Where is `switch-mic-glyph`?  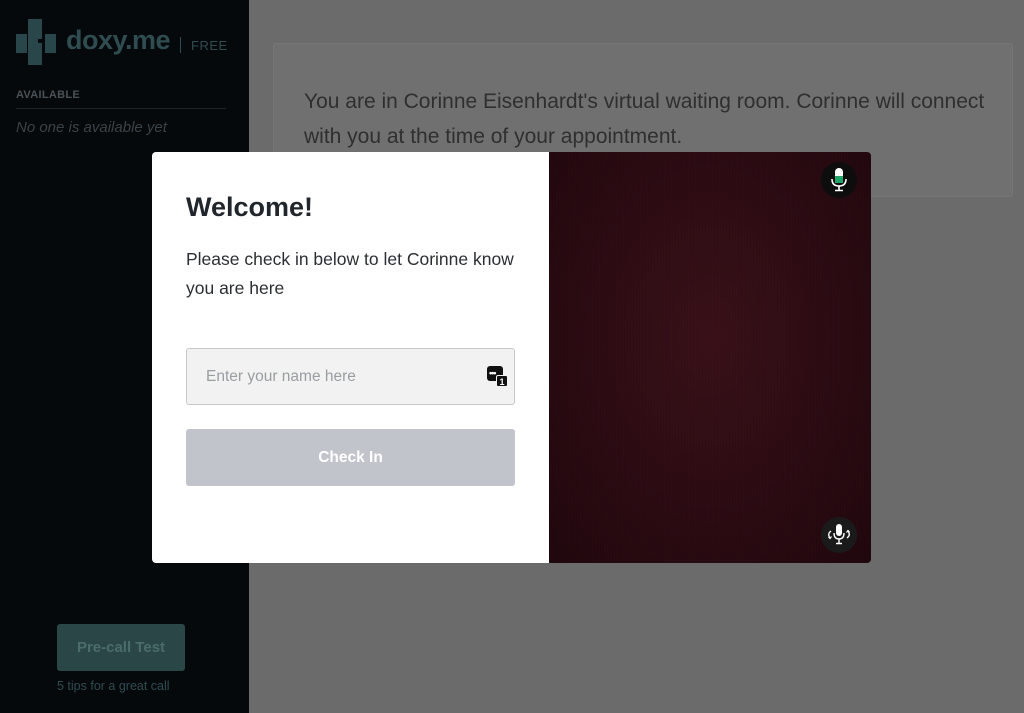
switch-mic-glyph is located at coordinates (839, 534).